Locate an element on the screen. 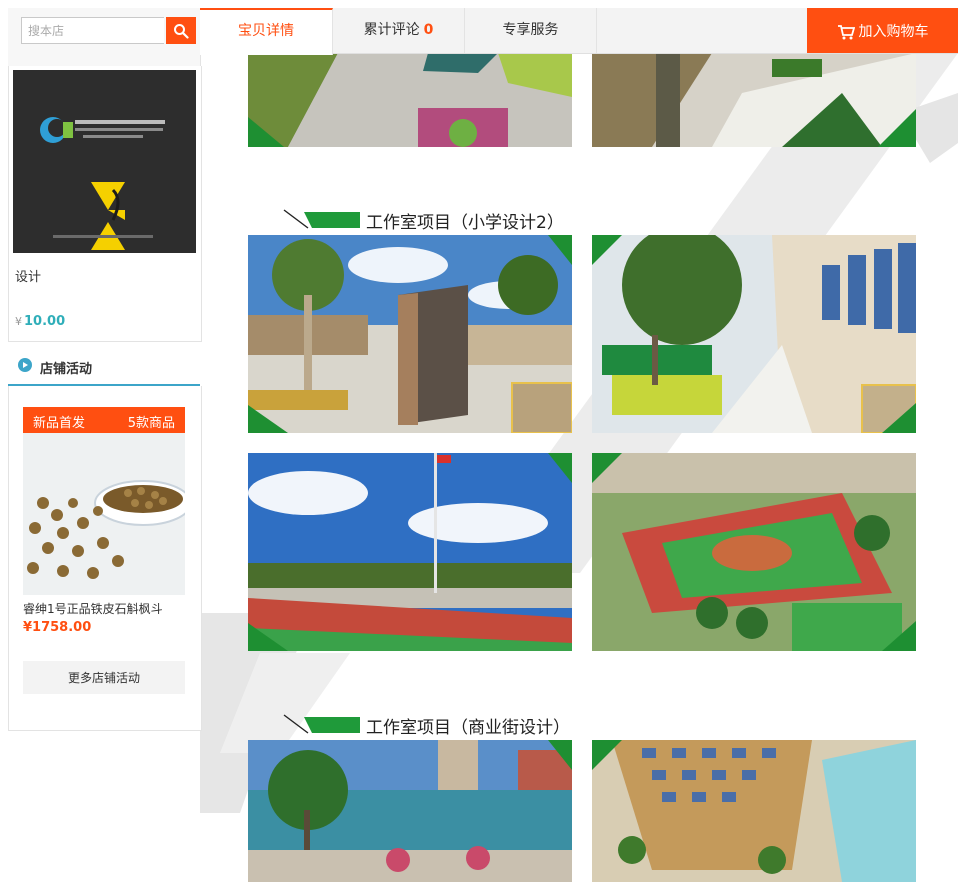 The width and height of the screenshot is (958, 882). landscape-logo-image is located at coordinates (104, 161).